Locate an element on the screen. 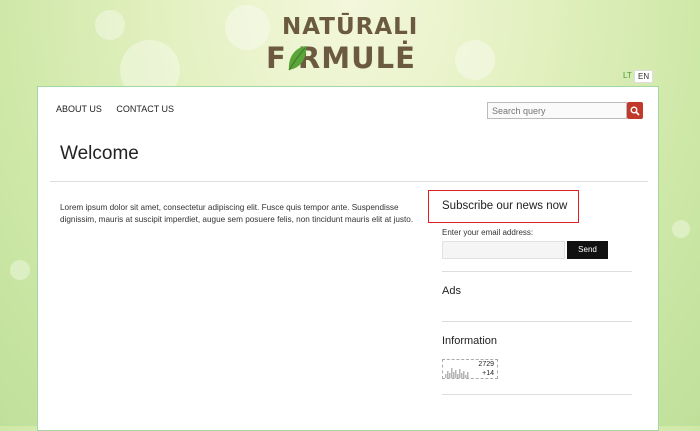 The image size is (700, 431). counter-graph-icon is located at coordinates (457, 373).